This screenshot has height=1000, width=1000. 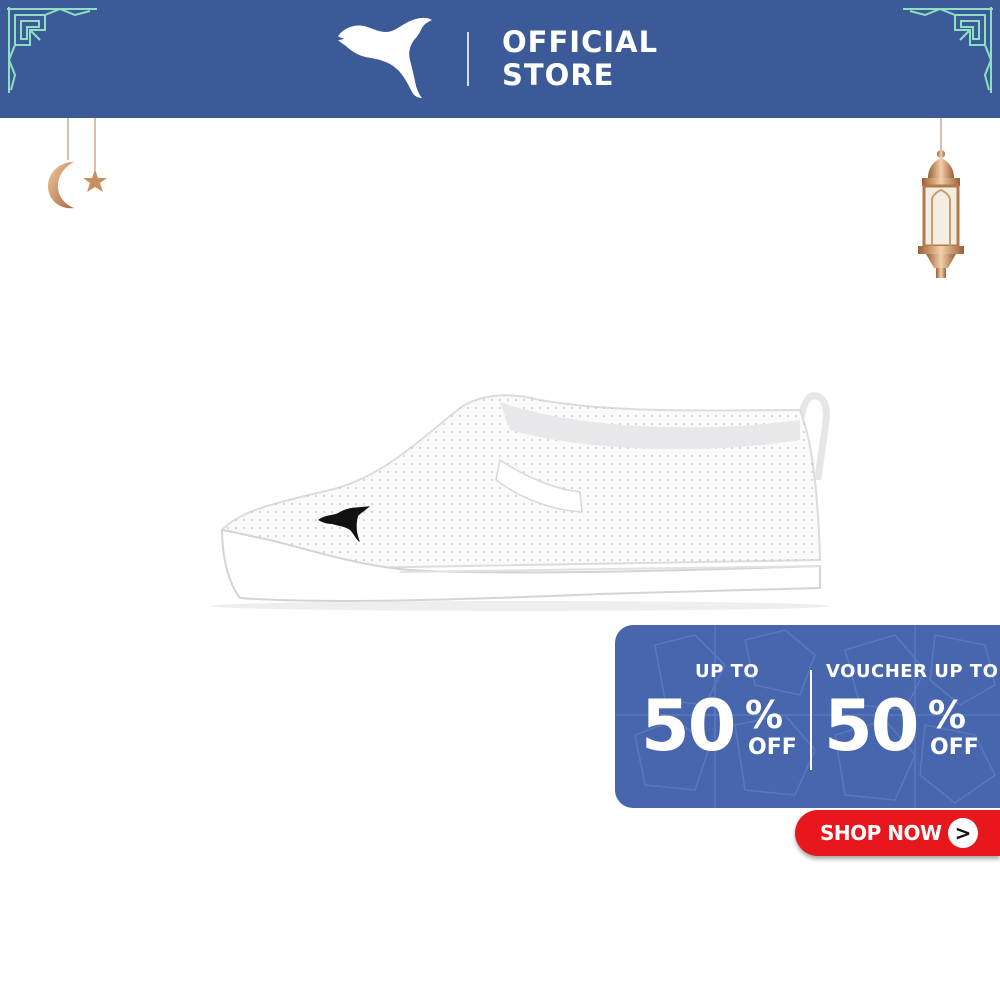 I want to click on promo-divider, so click(x=811, y=720).